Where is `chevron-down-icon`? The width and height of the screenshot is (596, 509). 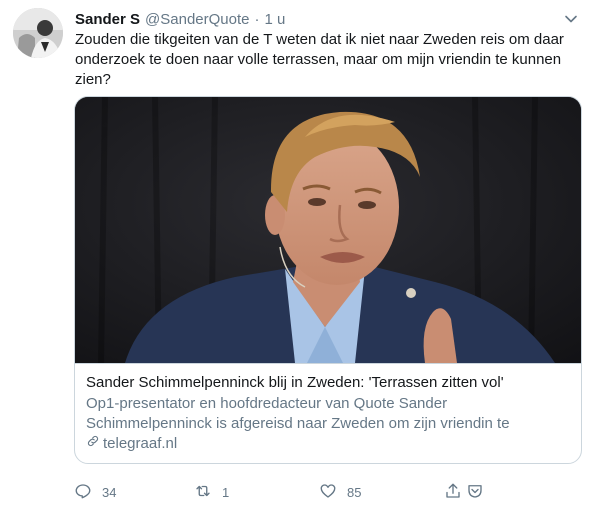 chevron-down-icon is located at coordinates (571, 19).